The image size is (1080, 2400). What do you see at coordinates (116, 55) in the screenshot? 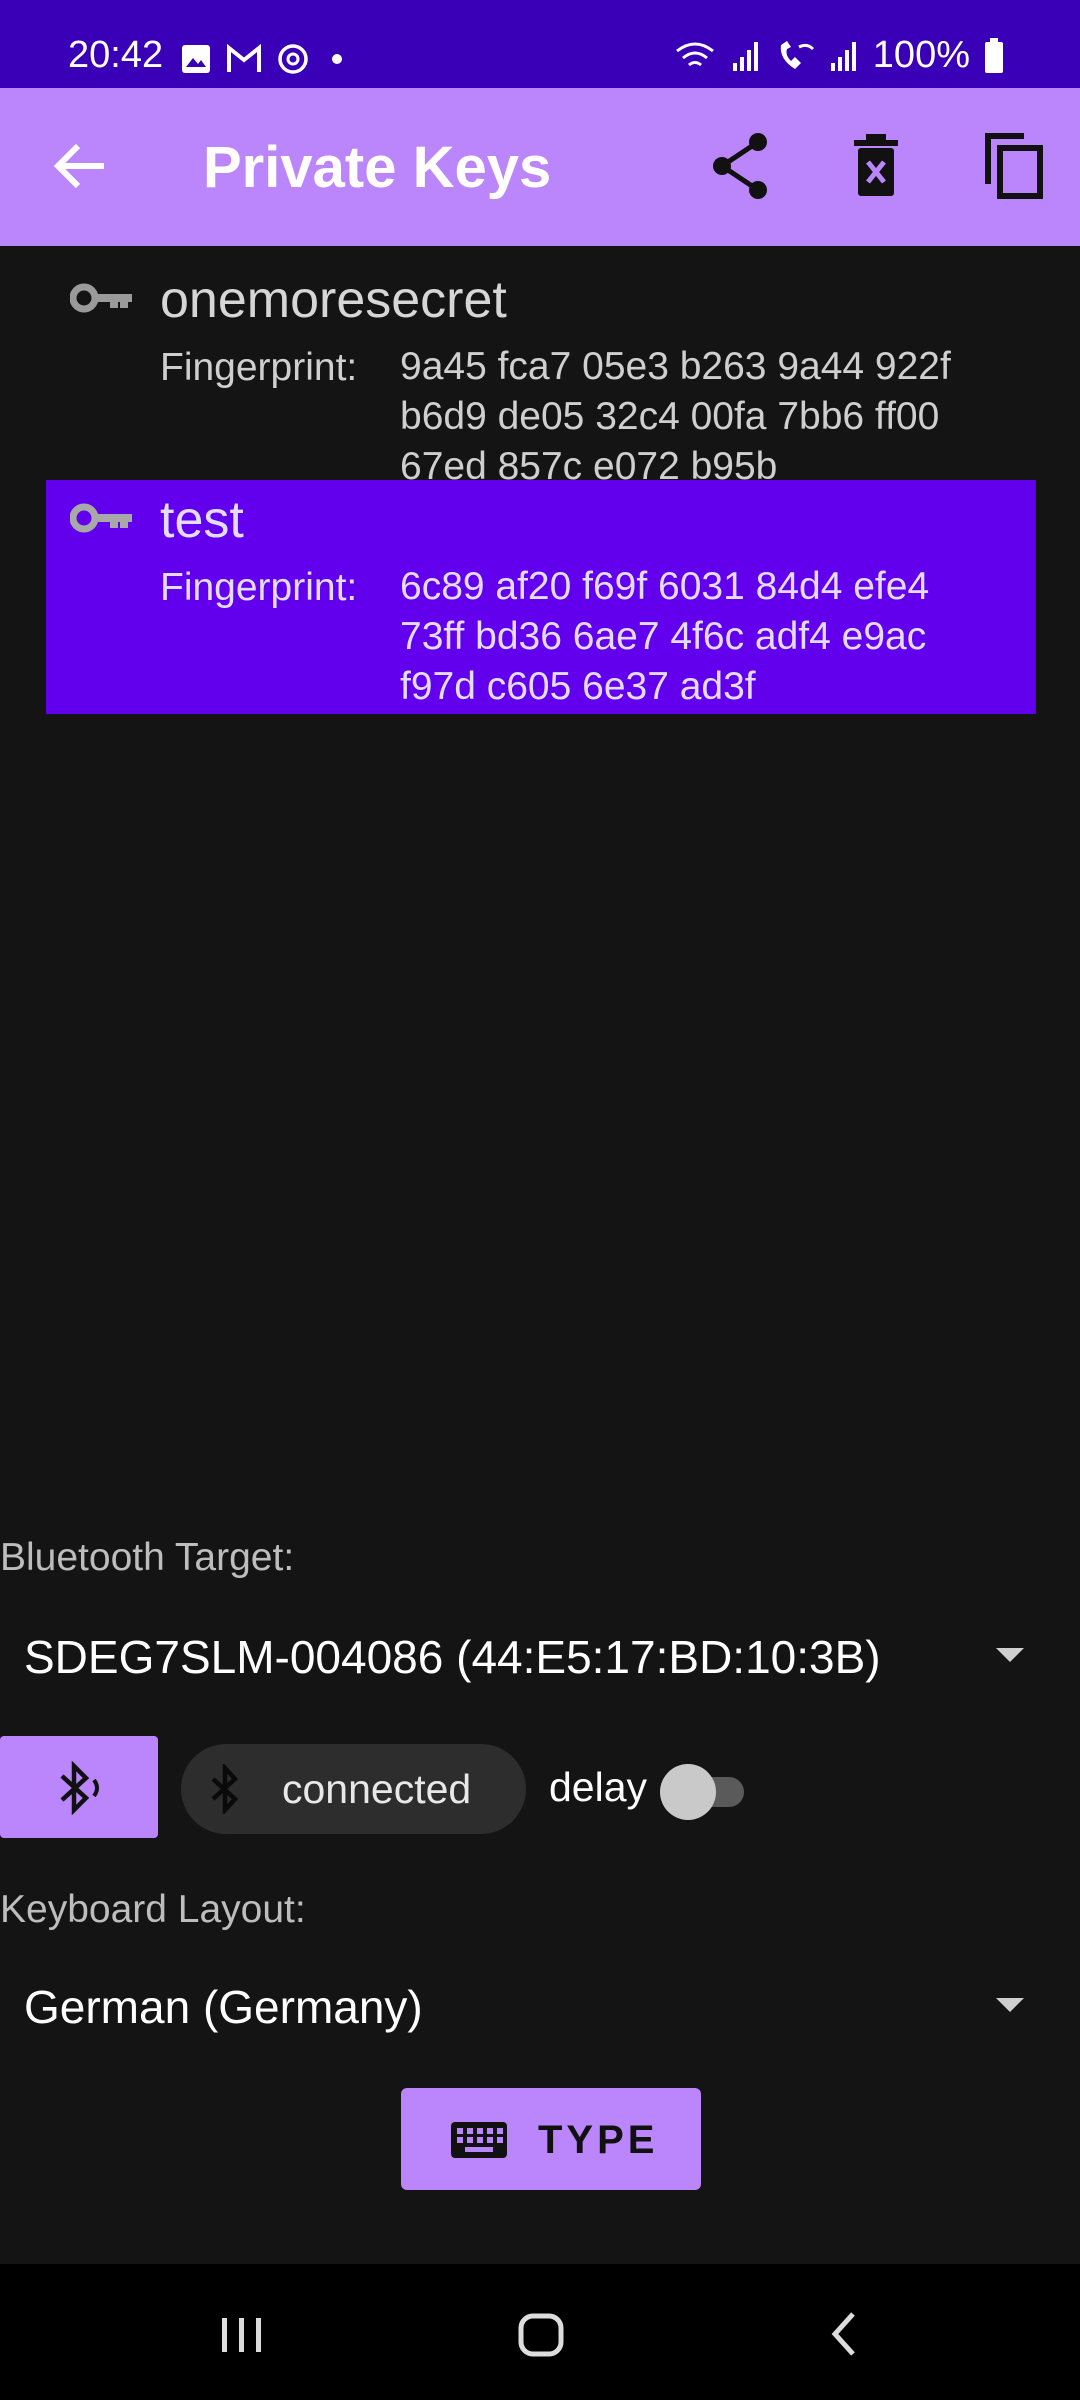
I see `status-time: 20:42` at bounding box center [116, 55].